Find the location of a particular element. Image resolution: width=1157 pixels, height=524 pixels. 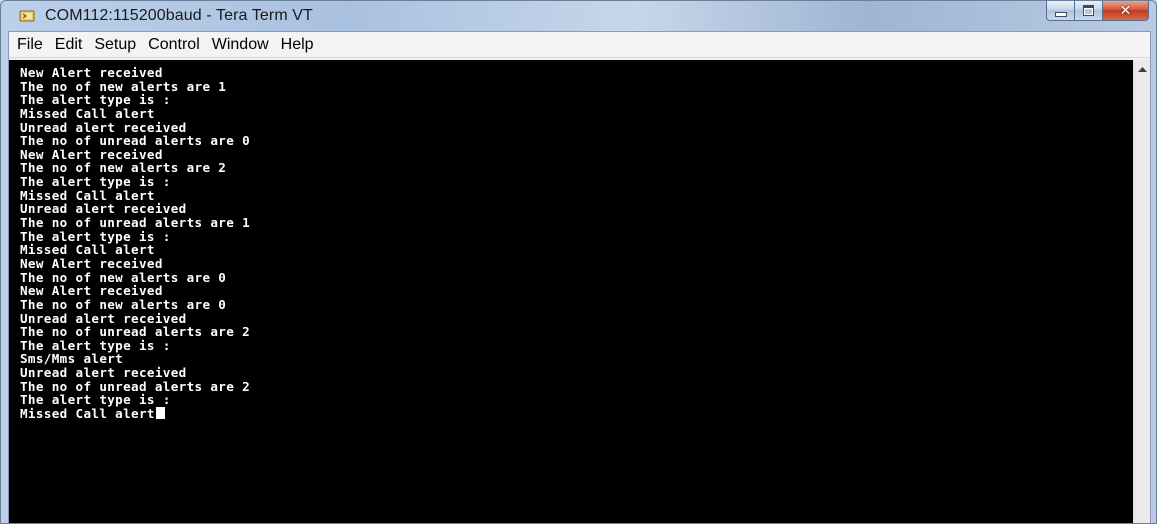

title-bar: COM112:115200baud - Tera Term VT ✕ is located at coordinates (578, 16).